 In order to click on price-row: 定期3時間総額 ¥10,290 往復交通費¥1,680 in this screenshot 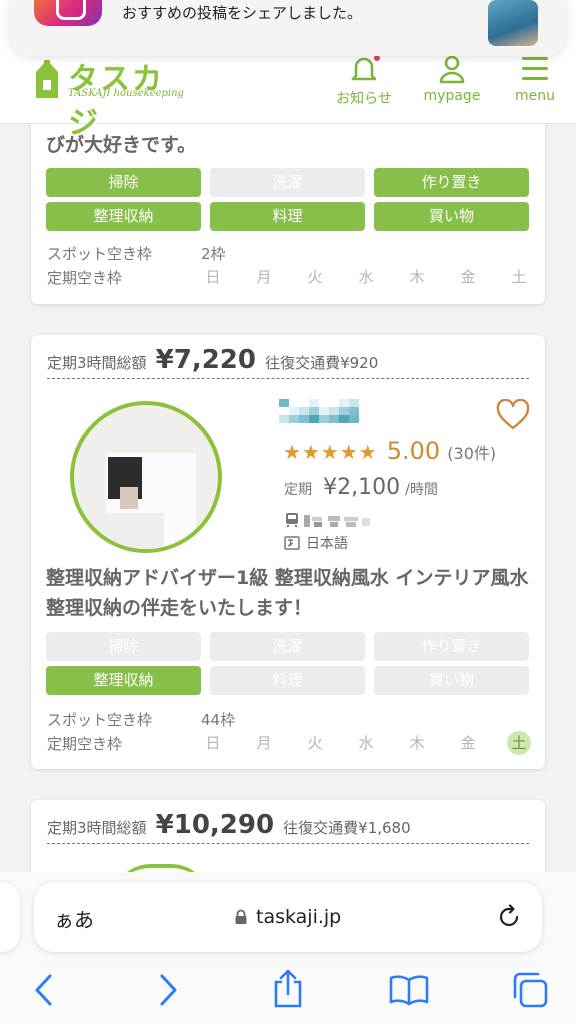, I will do `click(288, 827)`.